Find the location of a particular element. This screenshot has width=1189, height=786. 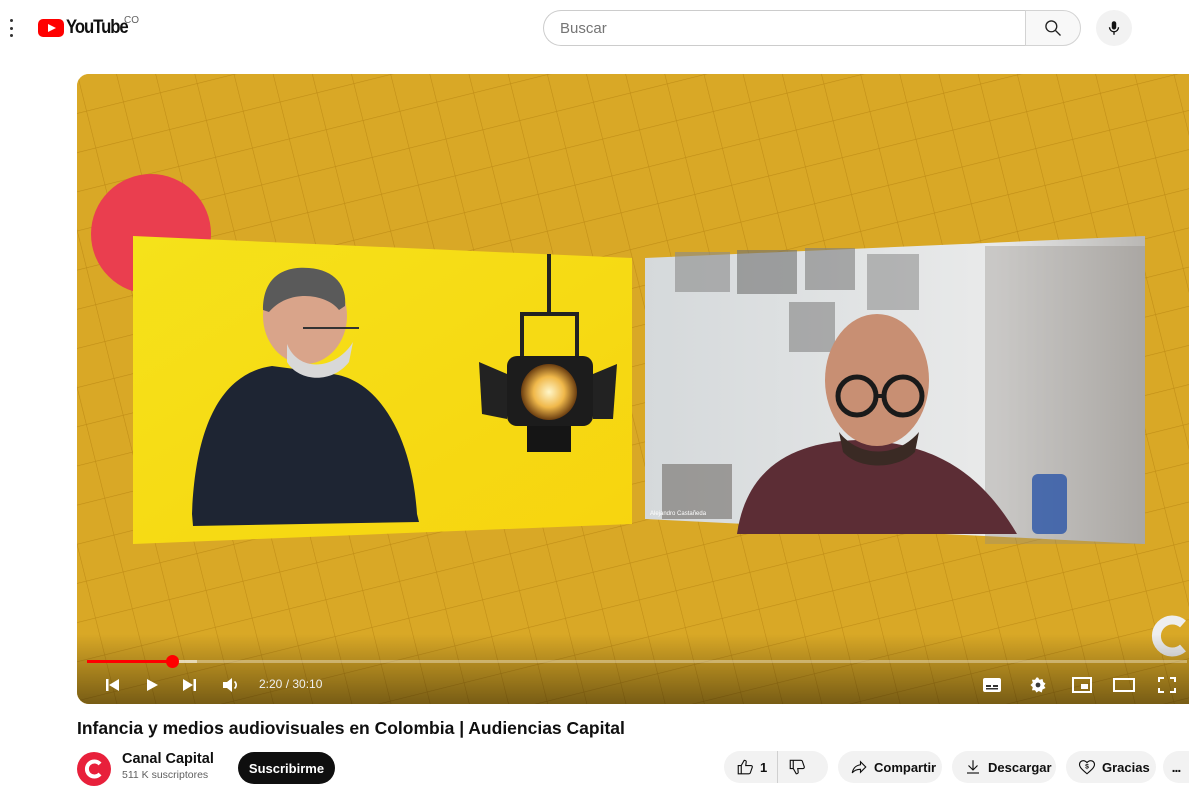

channel-name: Canal Capital is located at coordinates (168, 759).